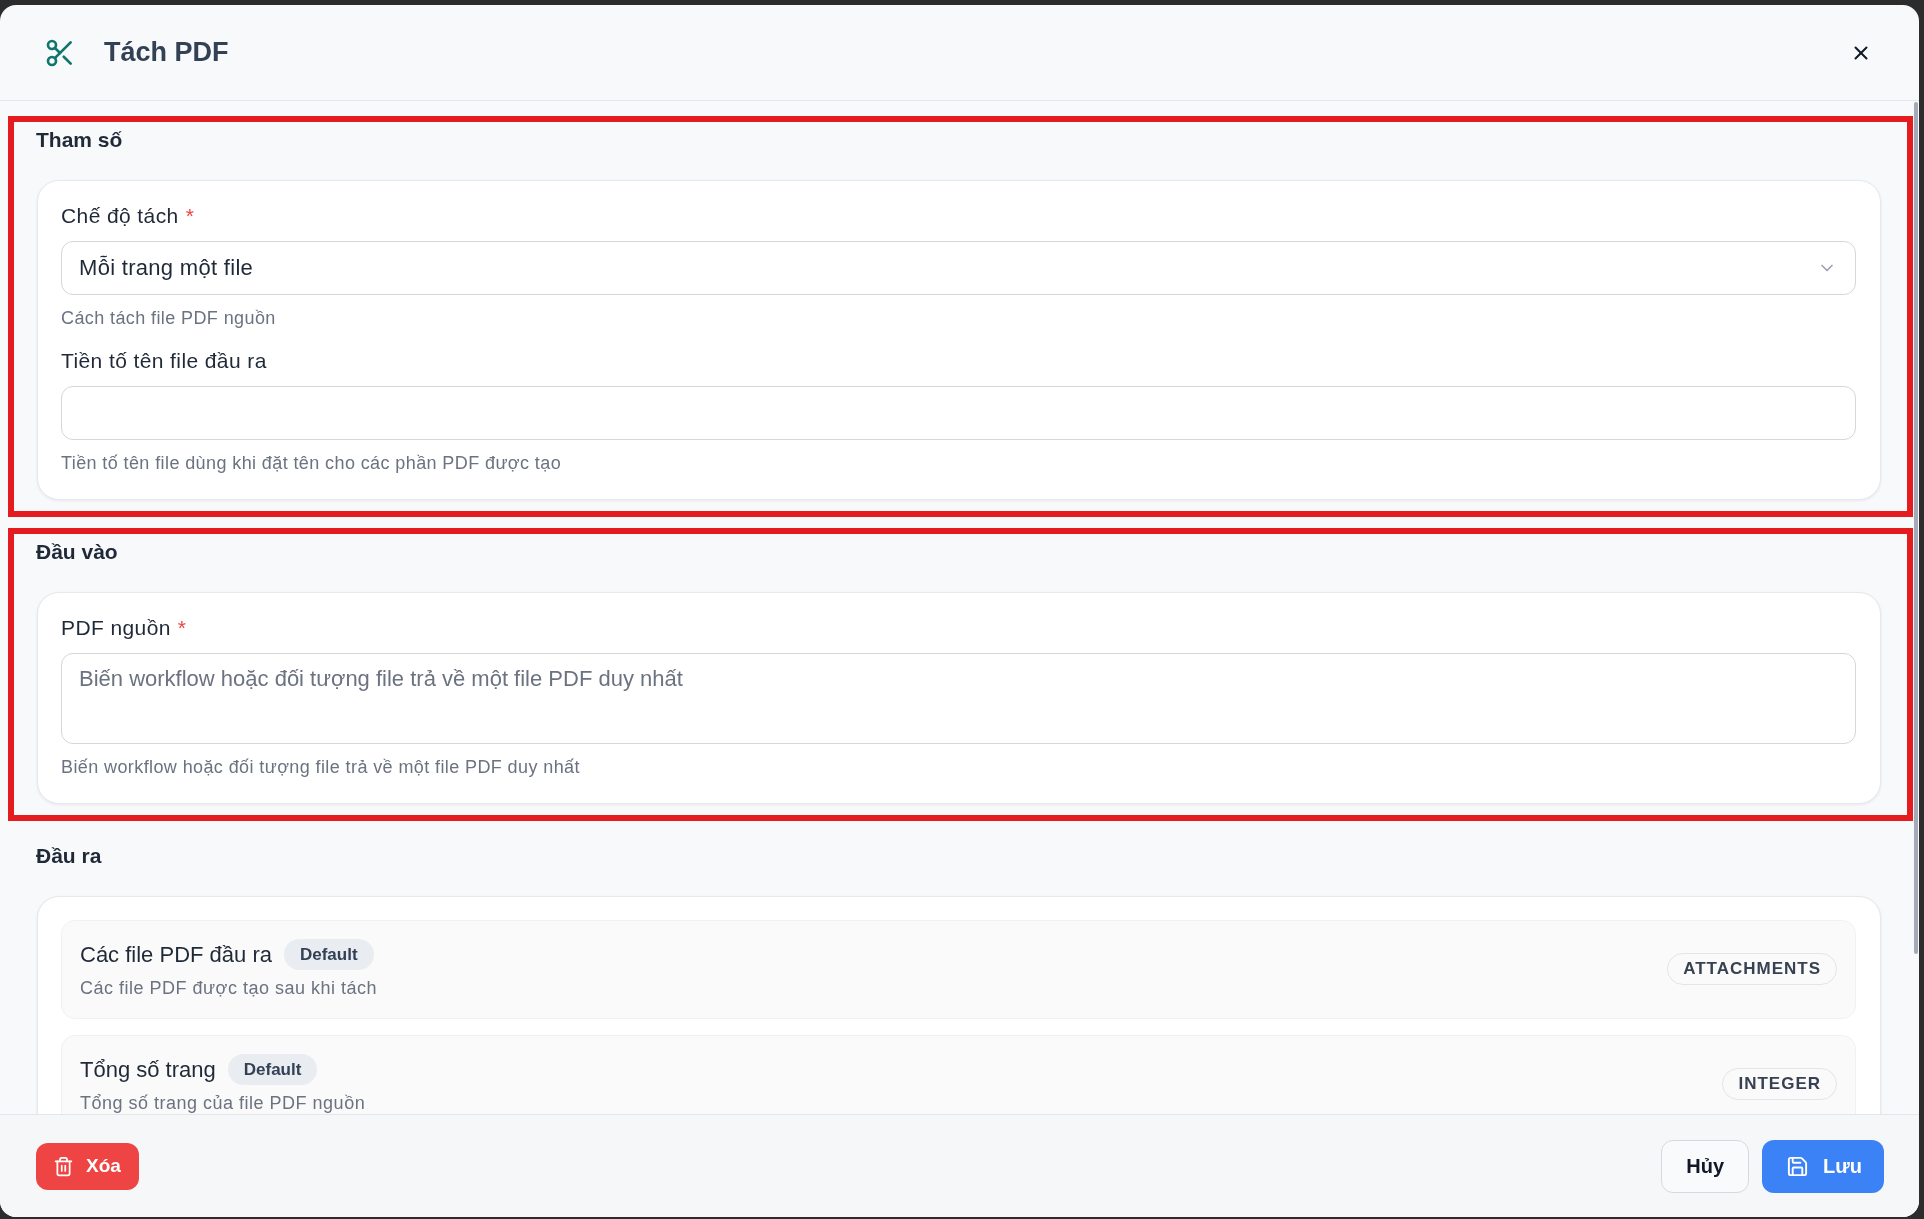  I want to click on field-label: Chế độ tách, so click(120, 216).